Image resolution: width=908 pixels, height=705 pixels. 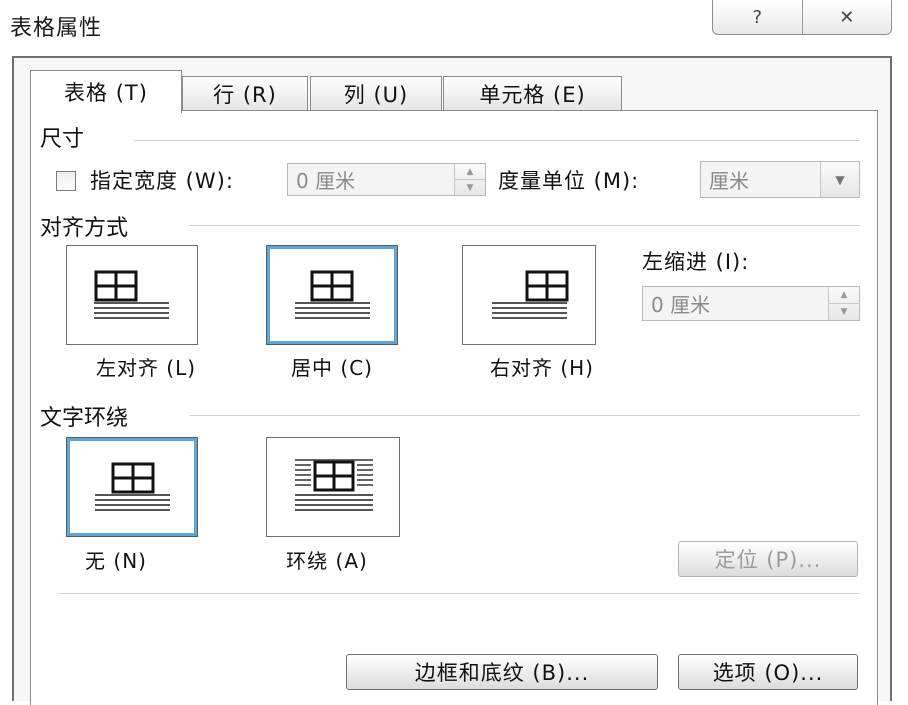 I want to click on wrap-none-icon, so click(x=132, y=486).